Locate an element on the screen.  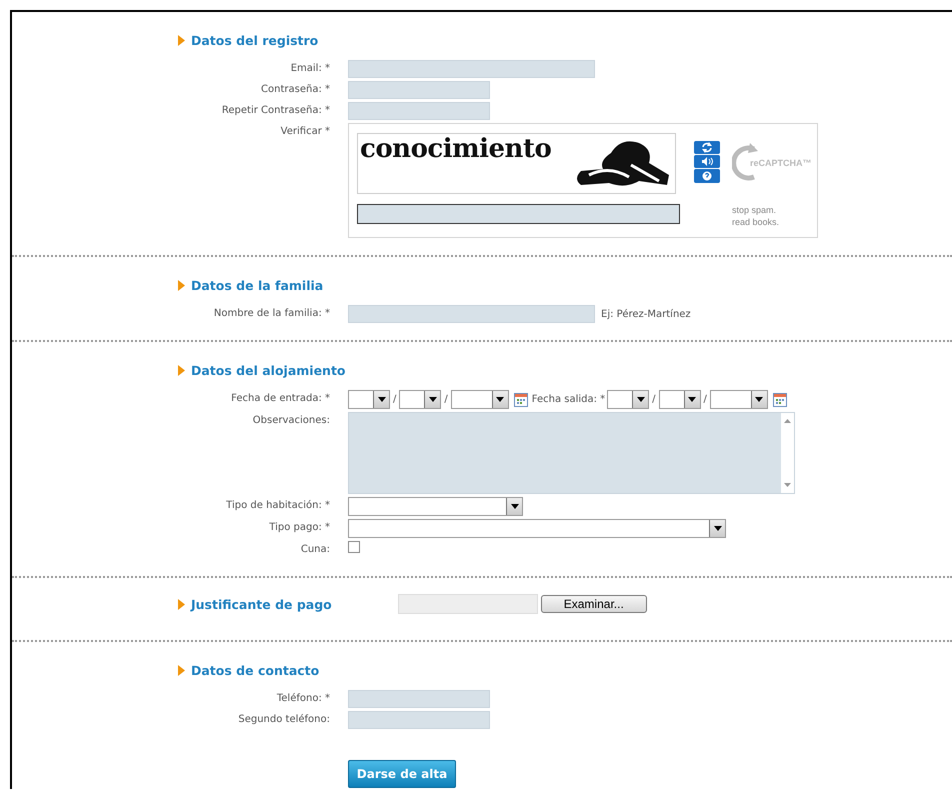
field-label: Repetir Contraseña: * is located at coordinates (275, 111).